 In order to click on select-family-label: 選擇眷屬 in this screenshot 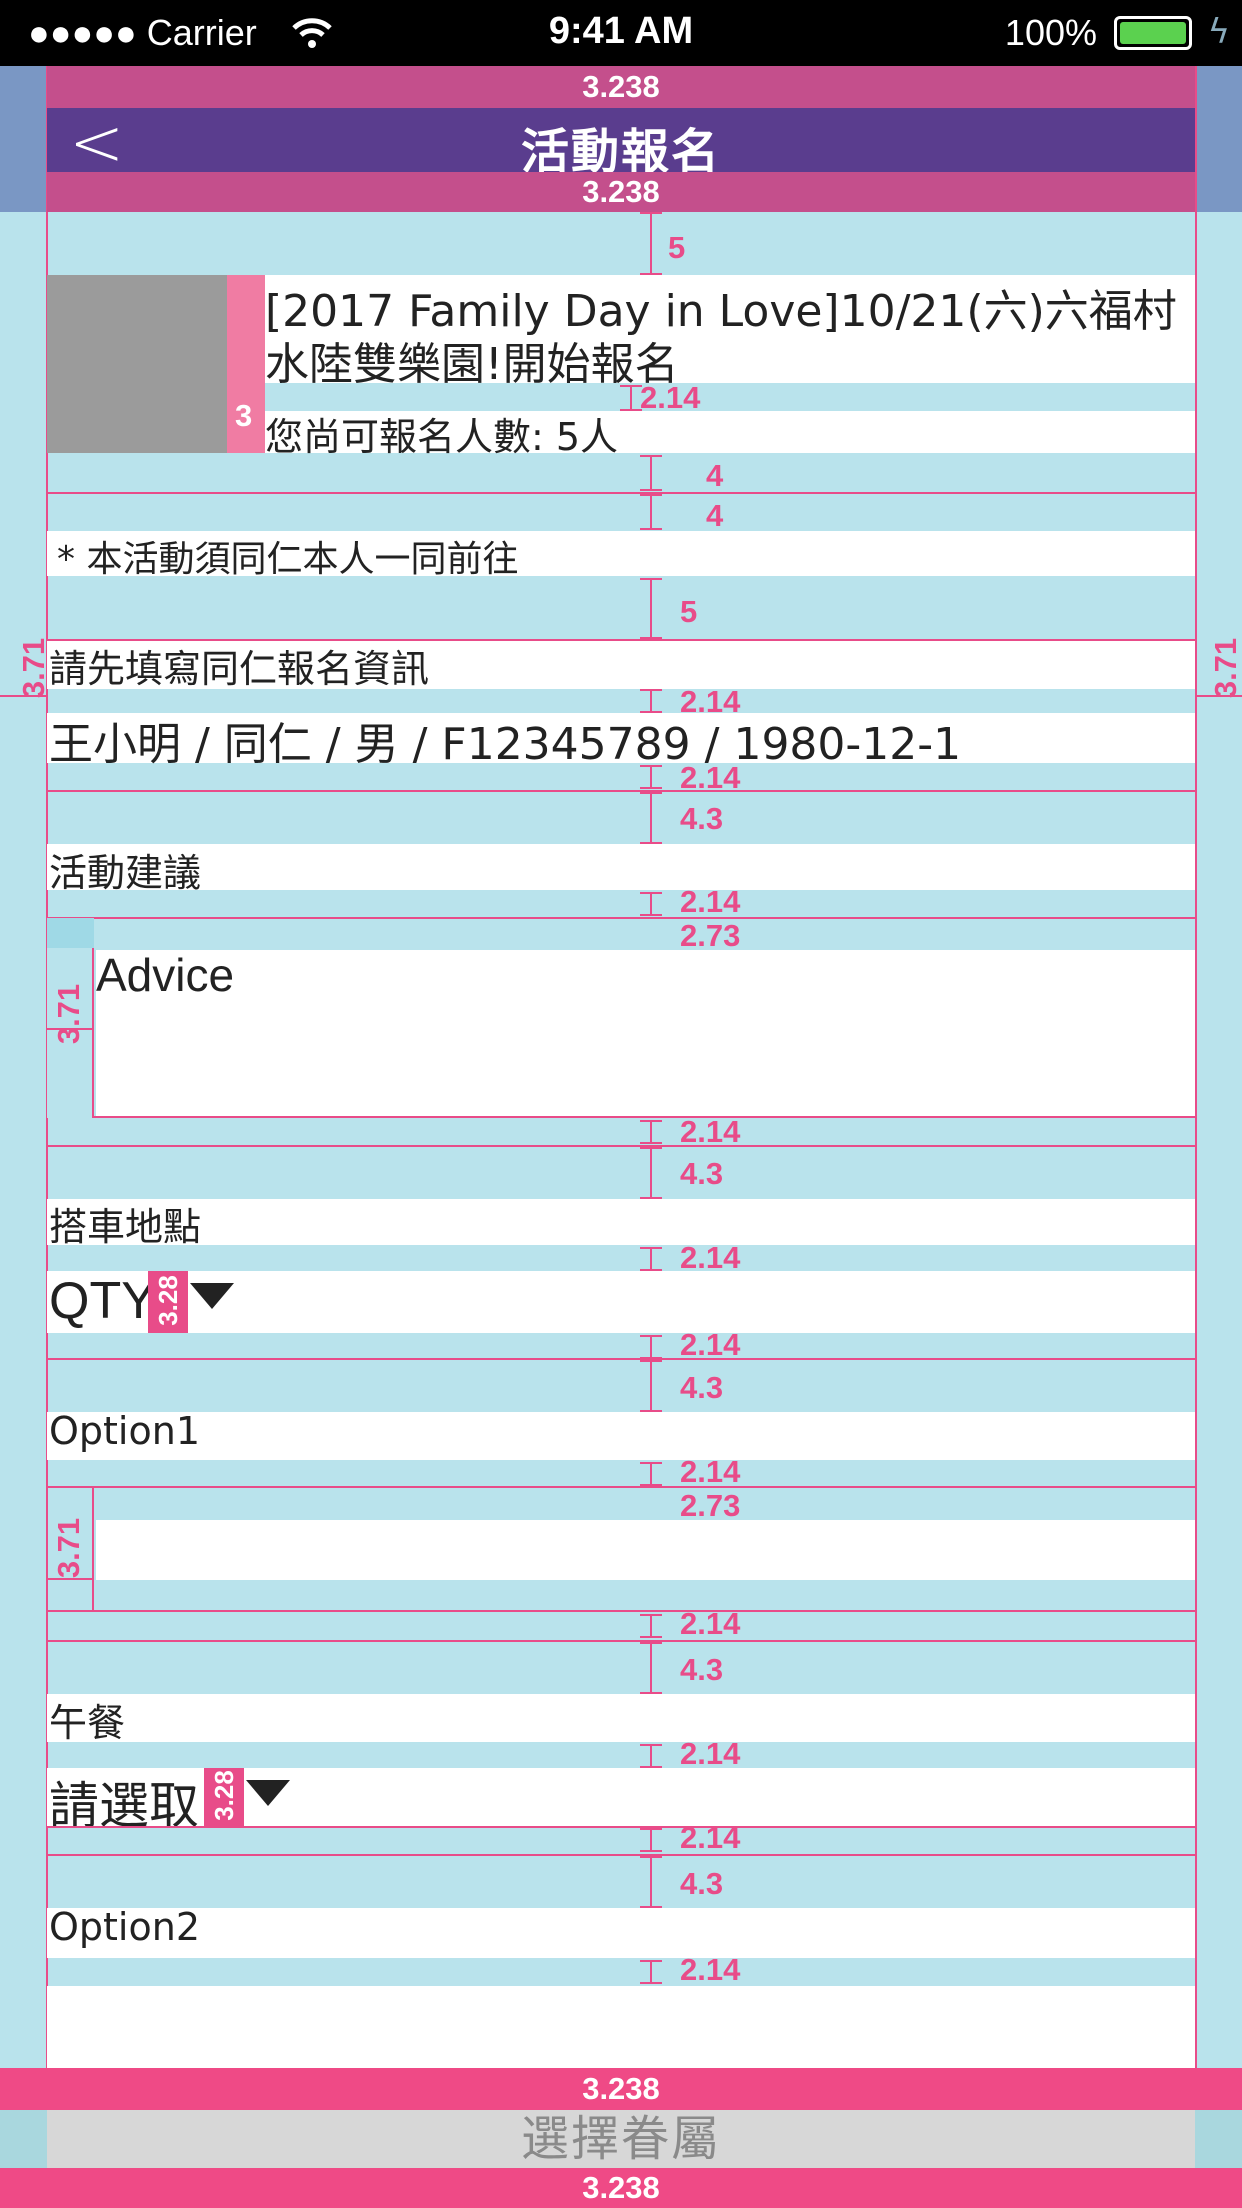, I will do `click(620, 2139)`.